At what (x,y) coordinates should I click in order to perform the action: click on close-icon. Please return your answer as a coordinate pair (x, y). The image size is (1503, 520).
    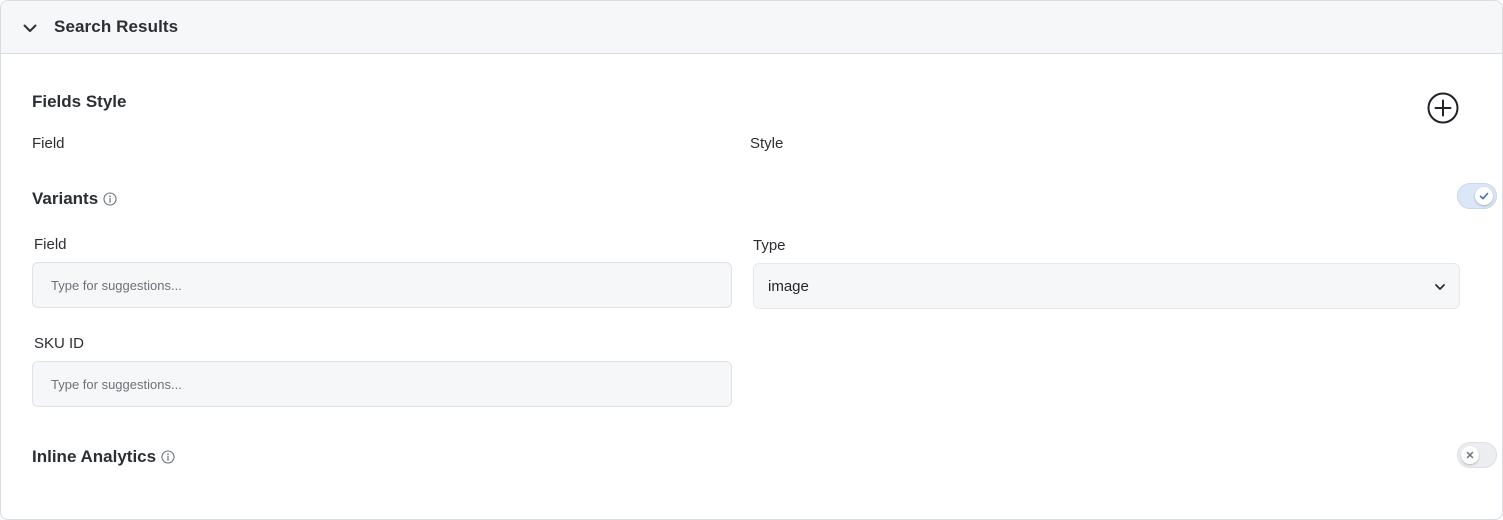
    Looking at the image, I should click on (1470, 455).